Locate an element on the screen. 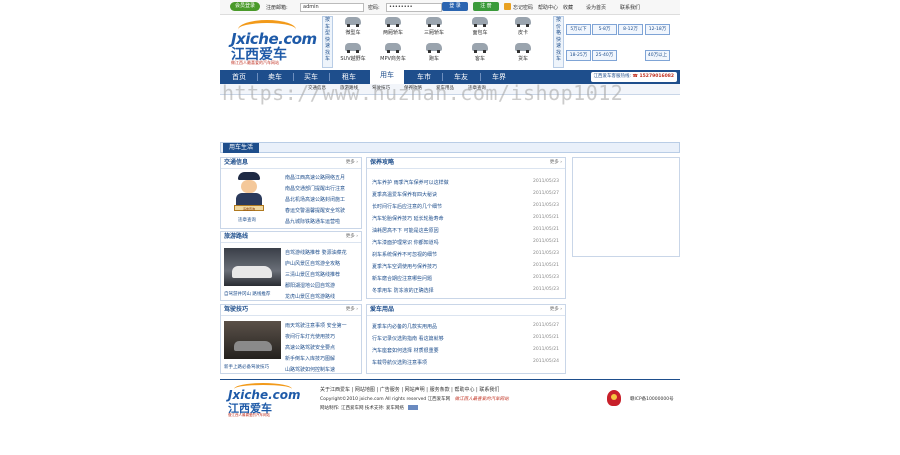 This screenshot has height=455, width=900. top-link-help: 帮助中心 is located at coordinates (548, 7).